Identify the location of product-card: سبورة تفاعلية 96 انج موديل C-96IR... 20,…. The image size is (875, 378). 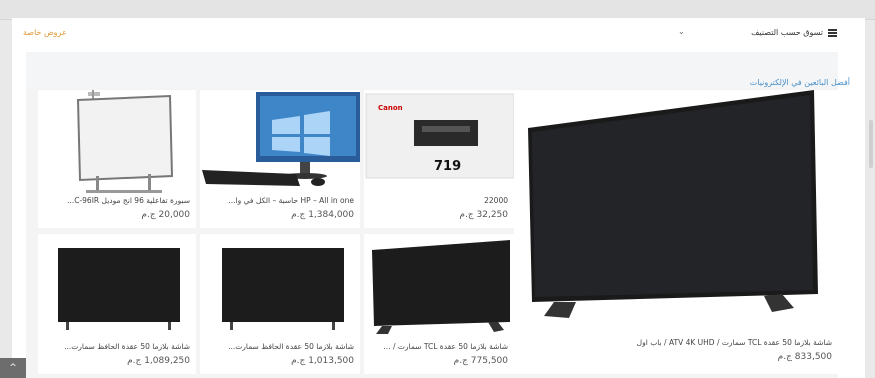
(117, 159).